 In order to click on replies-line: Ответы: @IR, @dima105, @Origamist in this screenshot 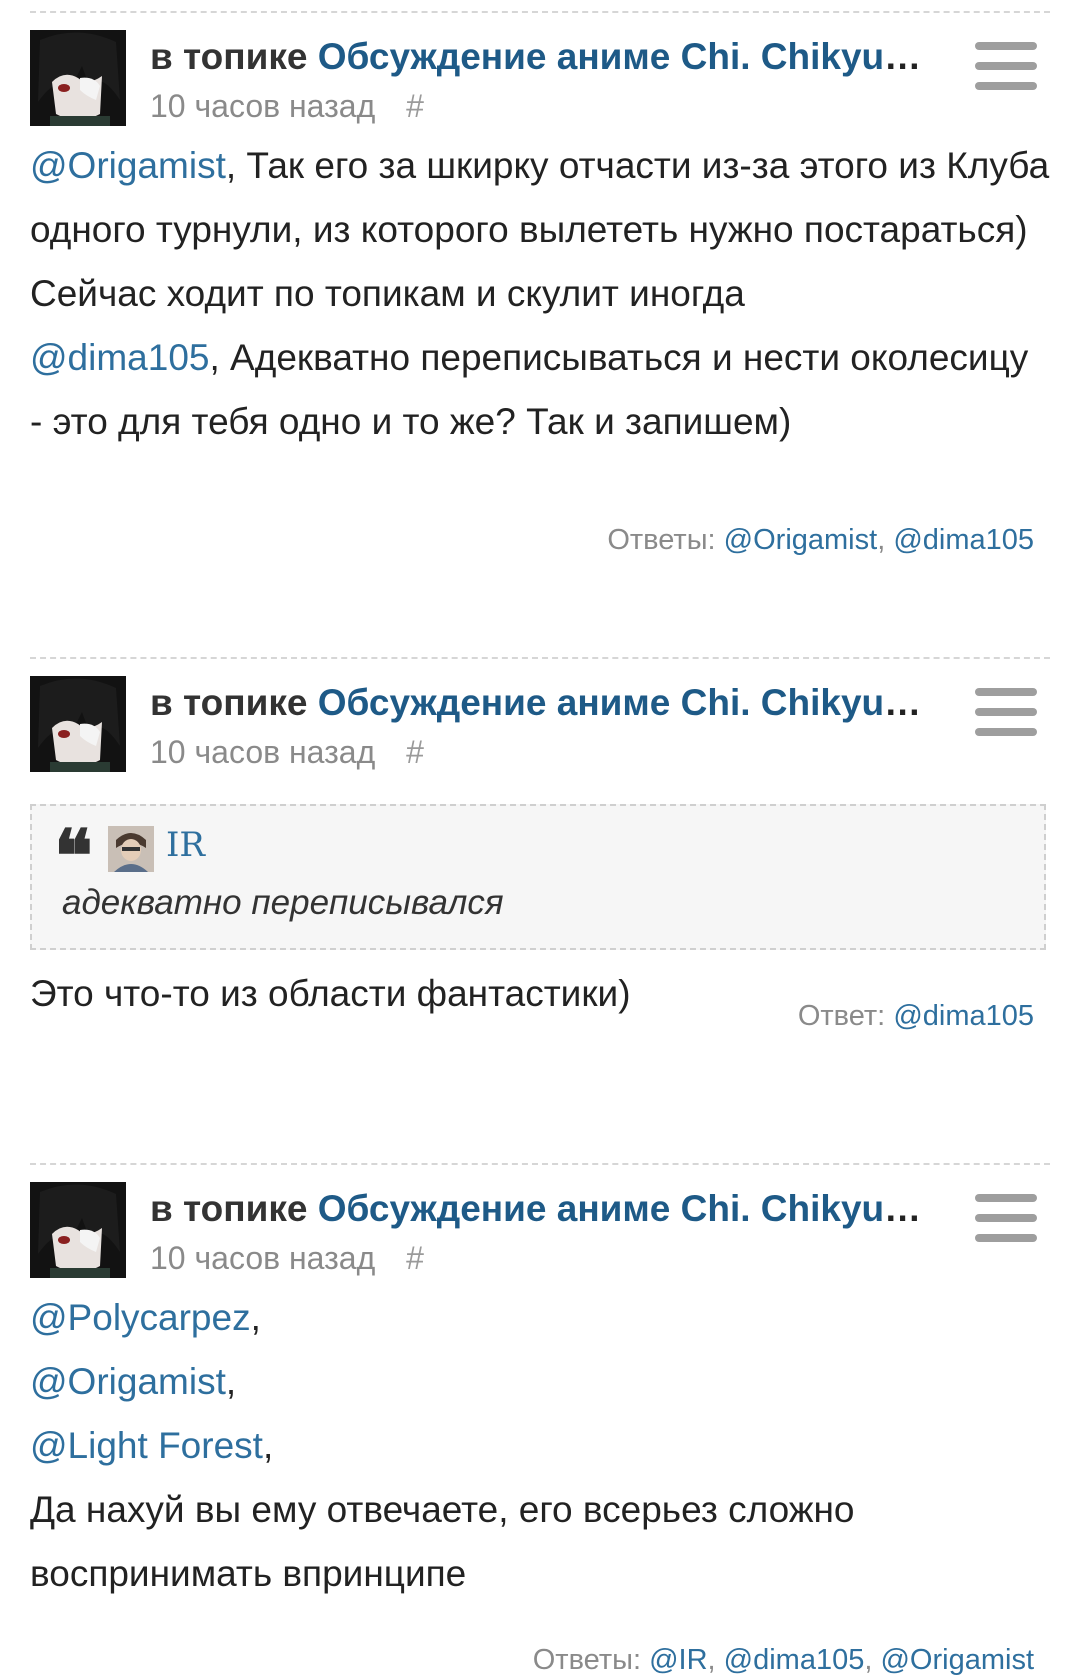, I will do `click(783, 1660)`.